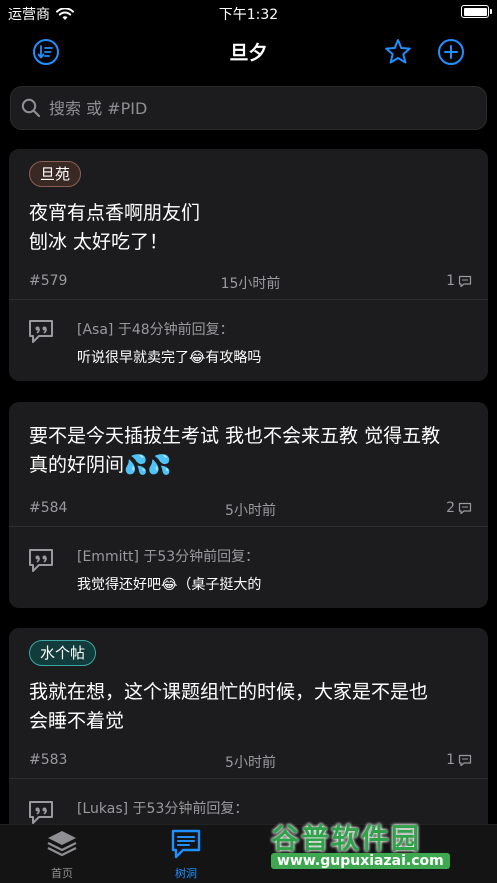 The height and width of the screenshot is (883, 497). Describe the element at coordinates (248, 451) in the screenshot. I see `post-content: 要不是今天插拔生考试 我也不会来五教 觉得五教 真的好阴间💦💦` at that location.